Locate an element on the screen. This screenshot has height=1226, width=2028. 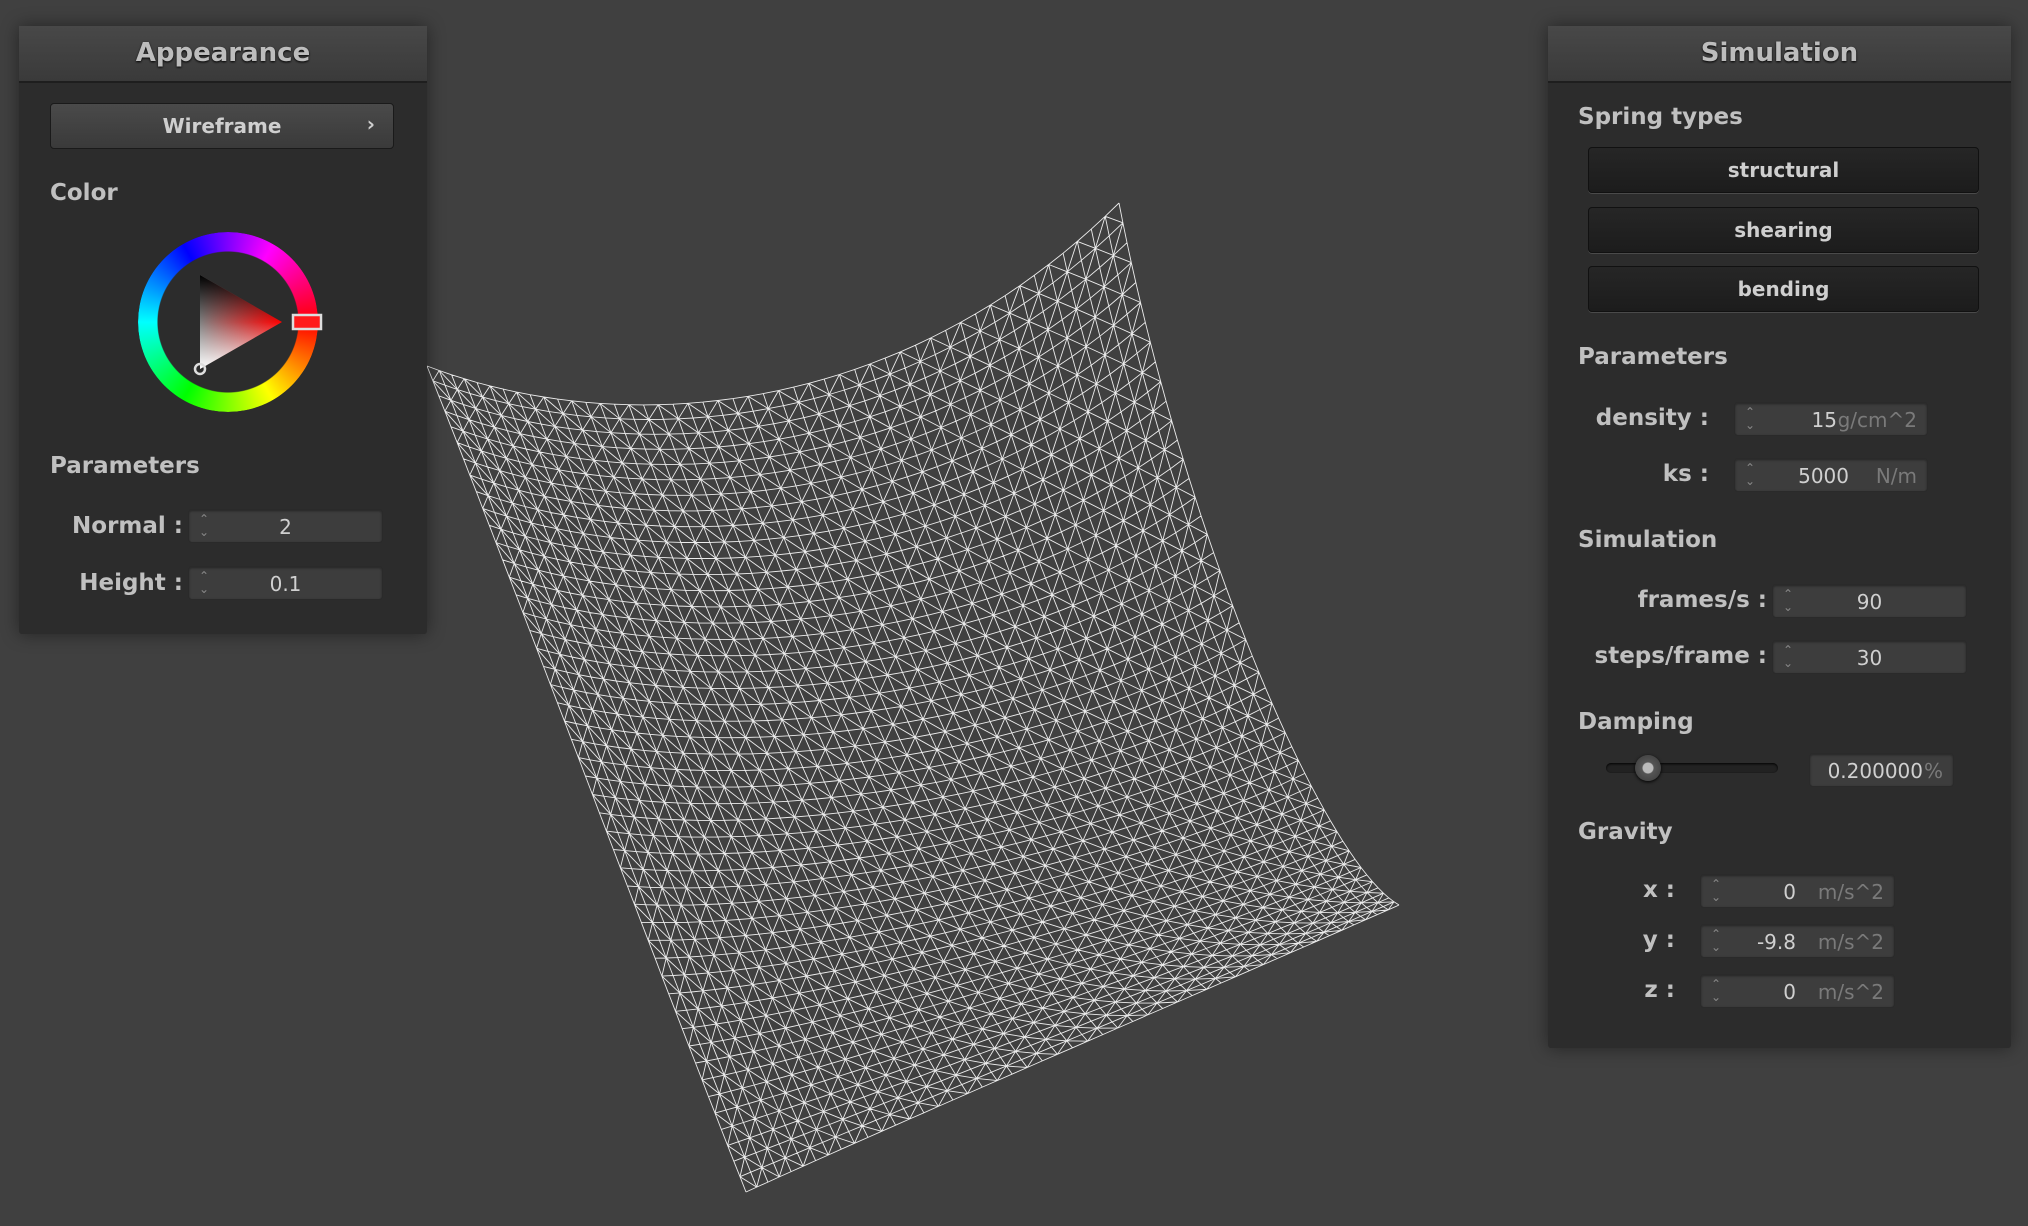
steps-input: ⌃ ⌄ 30 is located at coordinates (1869, 657).